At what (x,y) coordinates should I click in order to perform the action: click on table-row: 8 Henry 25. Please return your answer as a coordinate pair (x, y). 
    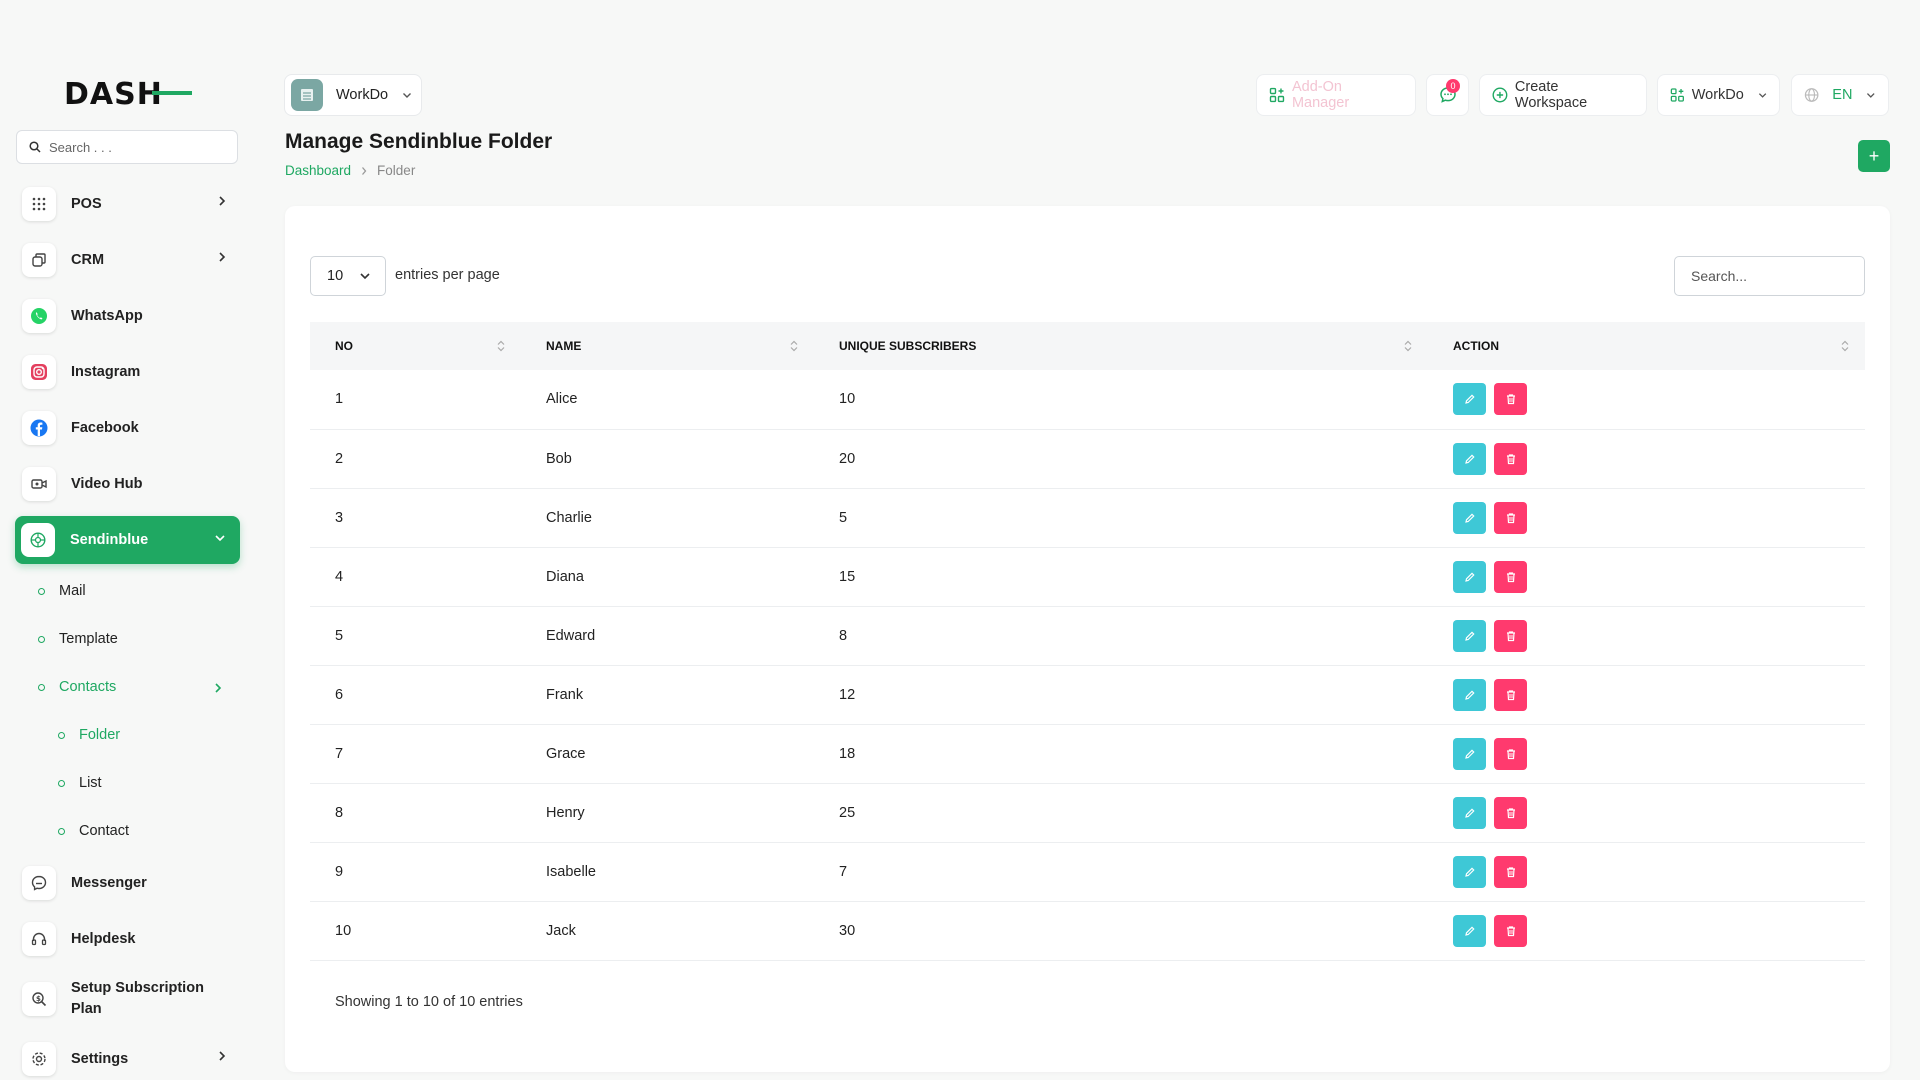
    Looking at the image, I should click on (1087, 813).